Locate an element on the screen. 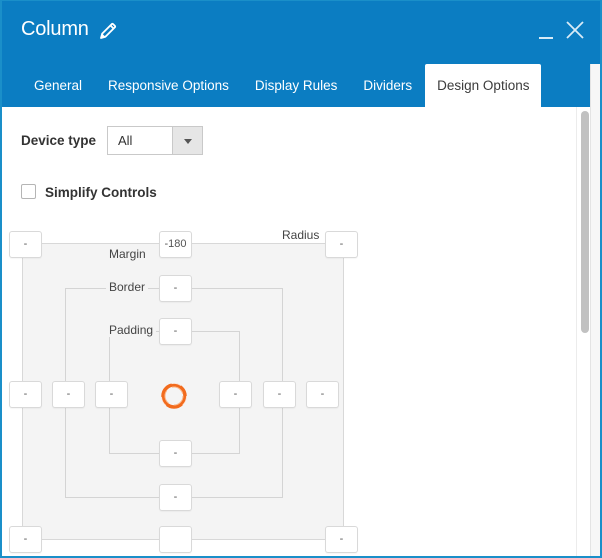 The image size is (602, 558). padding-left-input: - is located at coordinates (111, 394).